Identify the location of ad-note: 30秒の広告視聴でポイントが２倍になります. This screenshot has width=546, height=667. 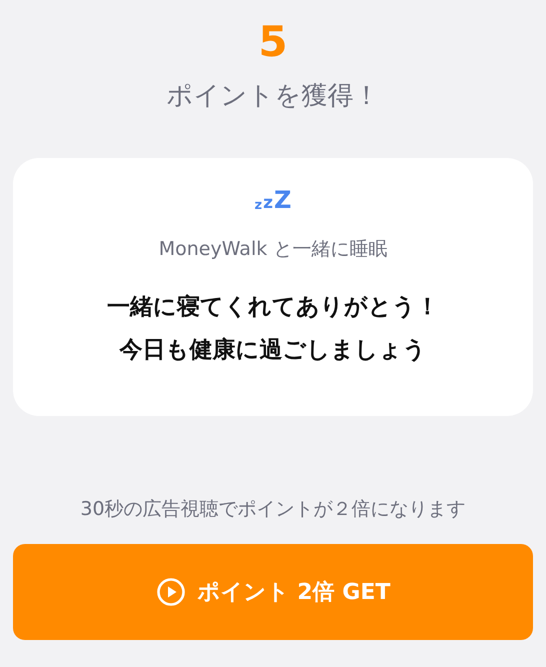
(273, 509).